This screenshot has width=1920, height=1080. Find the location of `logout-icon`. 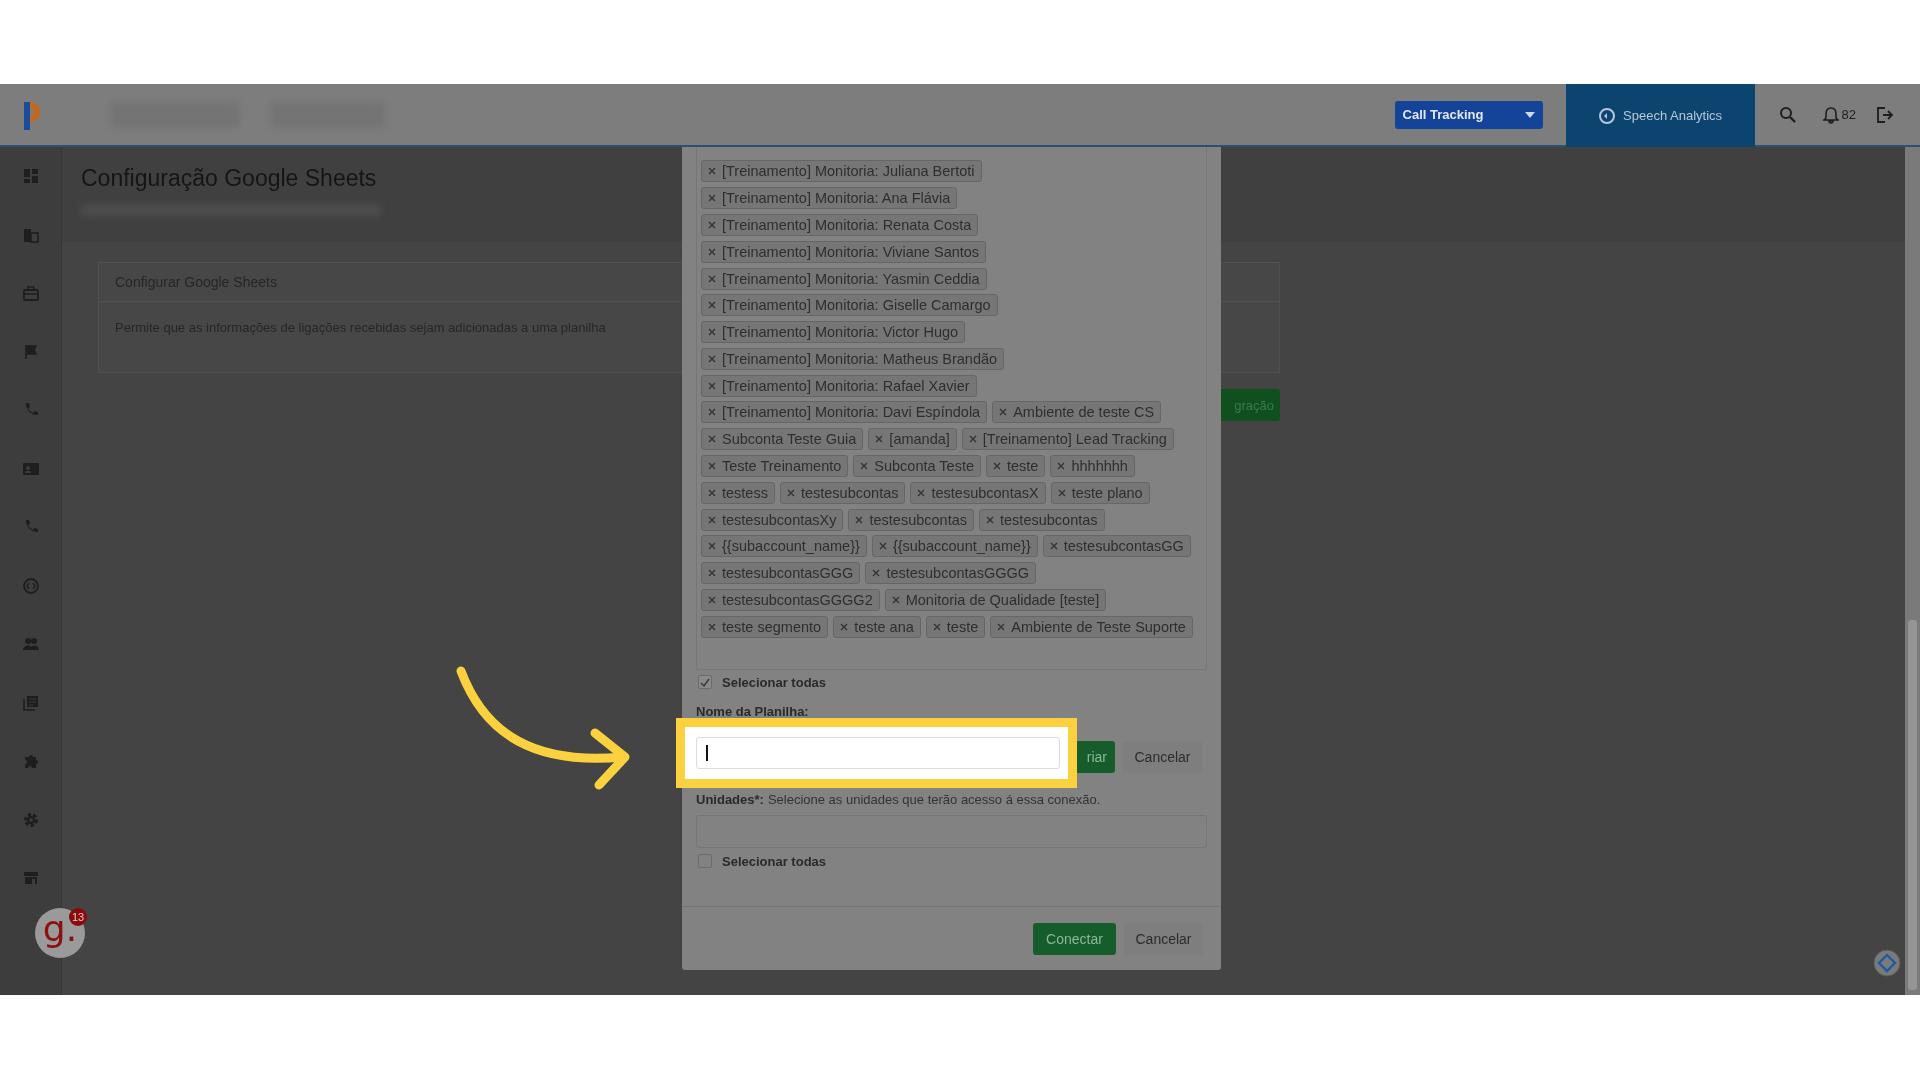

logout-icon is located at coordinates (1885, 114).